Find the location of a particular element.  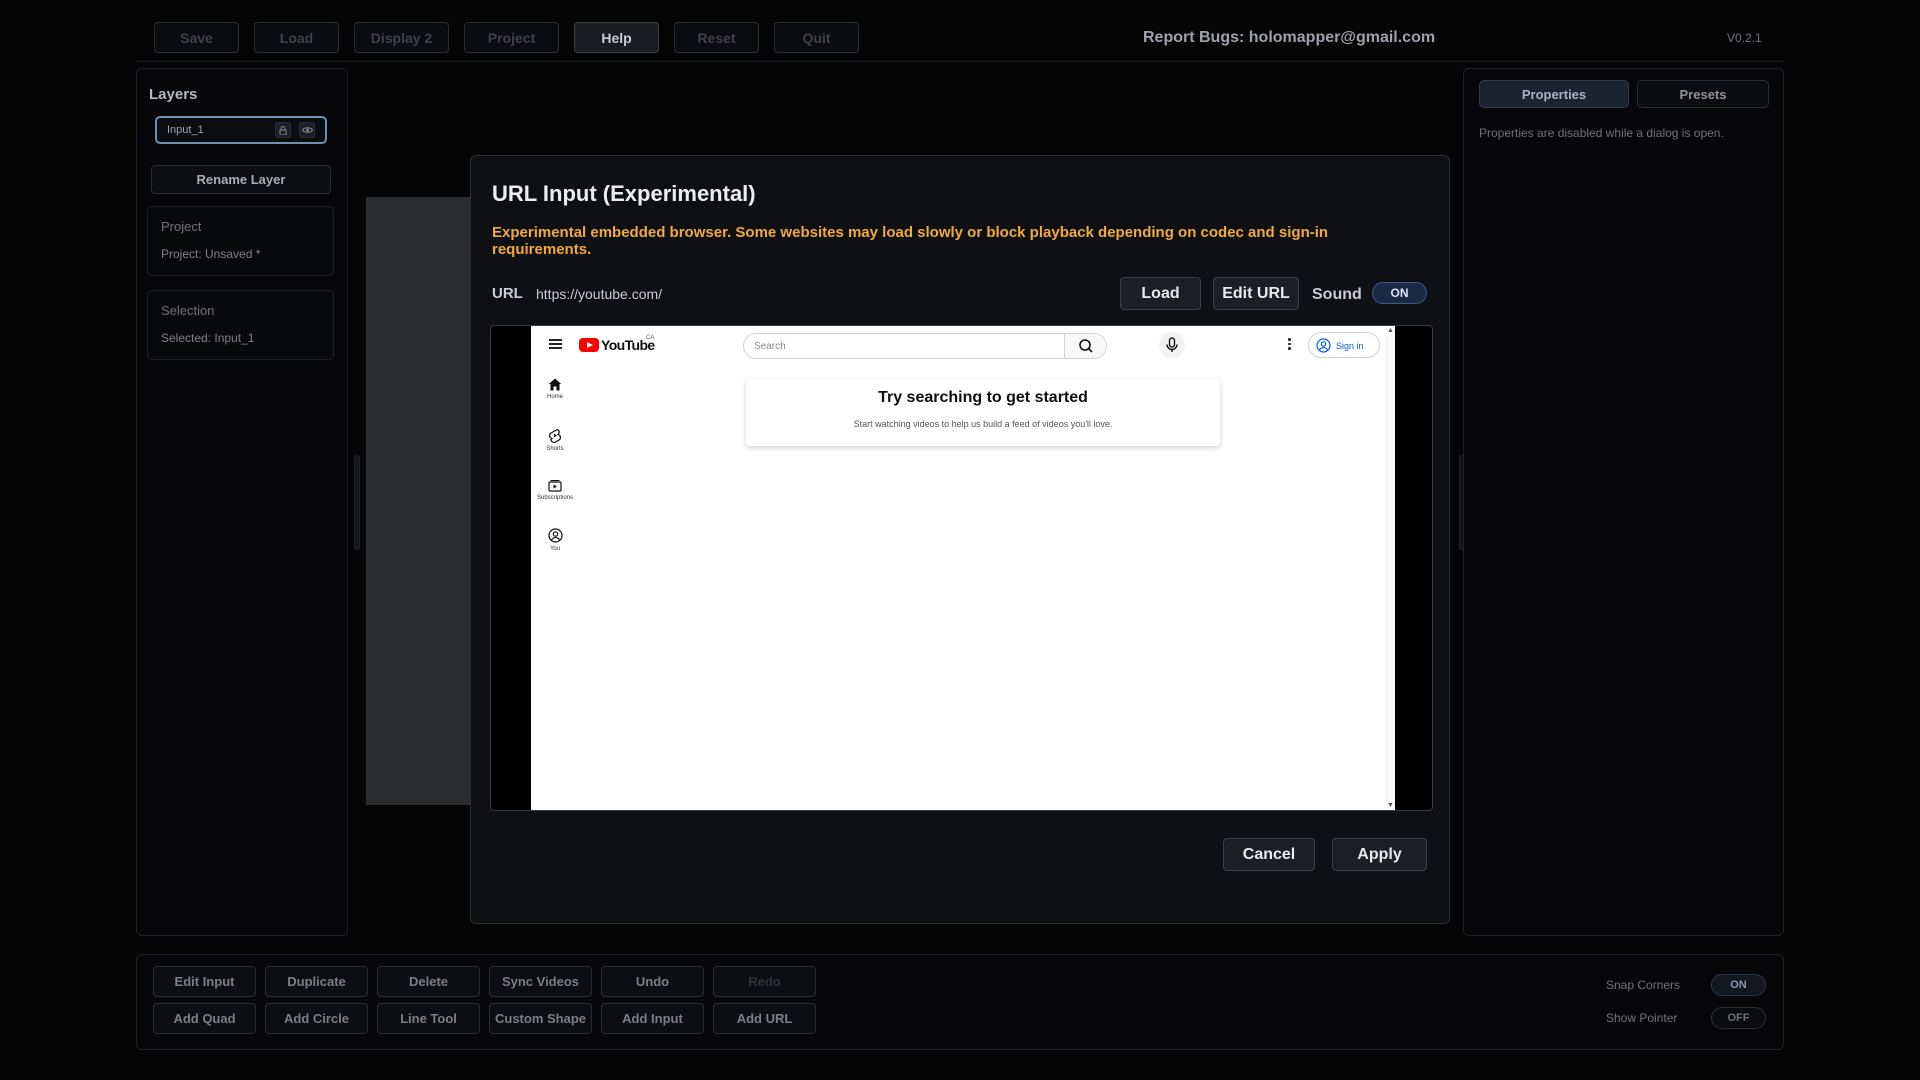

load-button: Load is located at coordinates (296, 37).